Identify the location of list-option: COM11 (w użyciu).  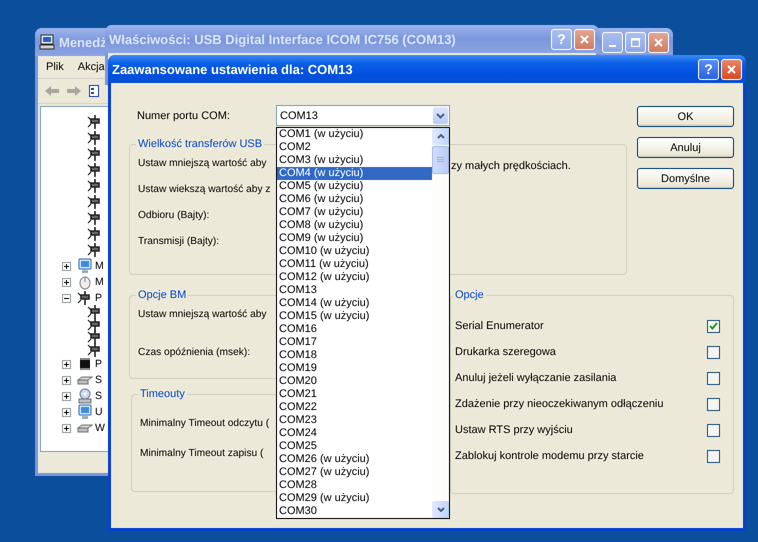
(354, 264).